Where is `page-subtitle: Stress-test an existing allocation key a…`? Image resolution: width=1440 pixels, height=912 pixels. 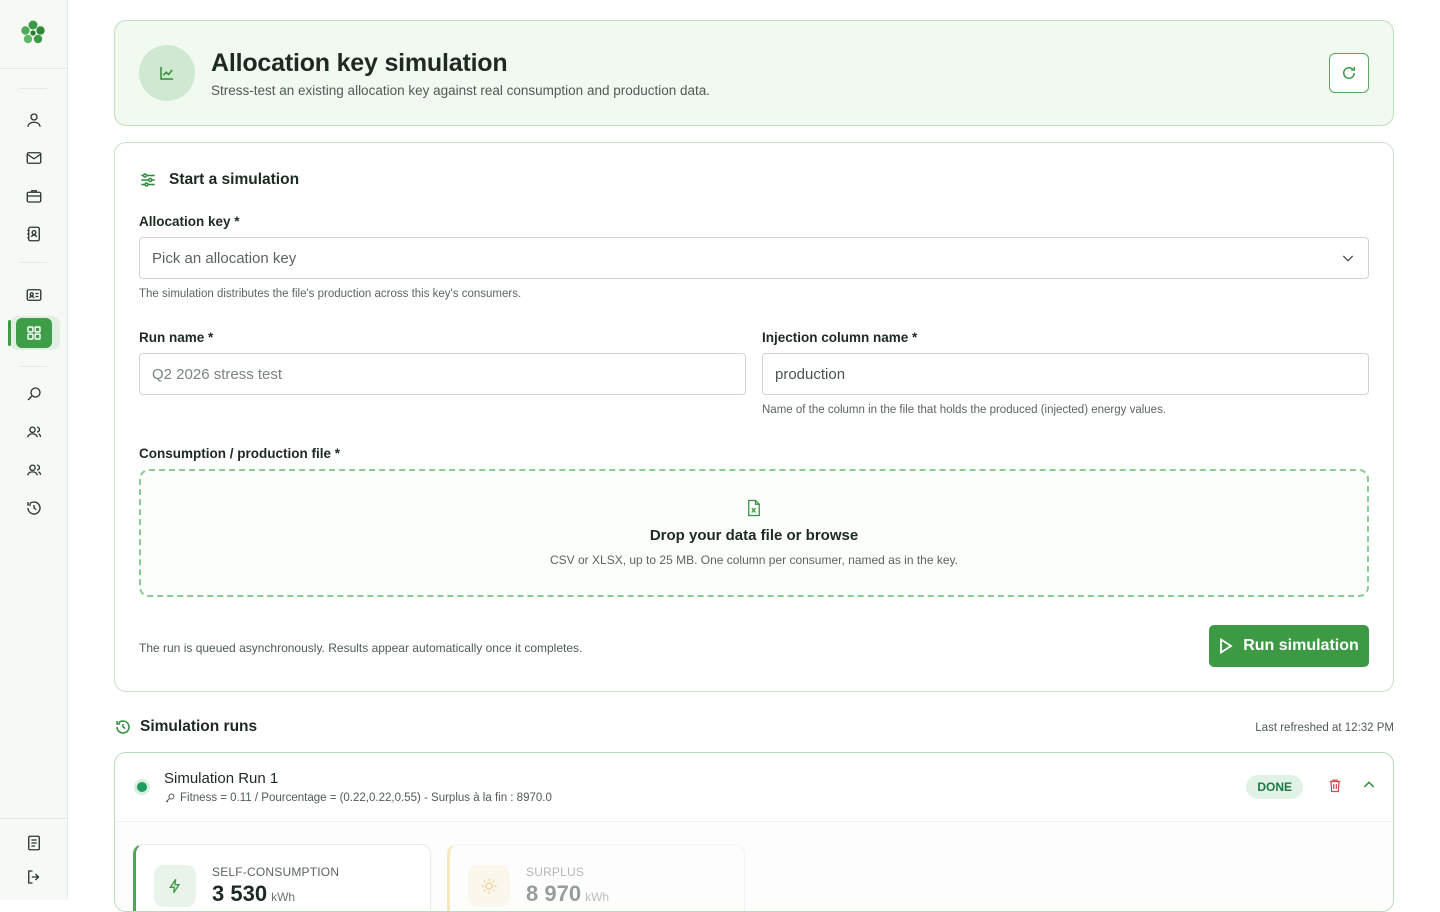
page-subtitle: Stress-test an existing allocation key a… is located at coordinates (461, 90).